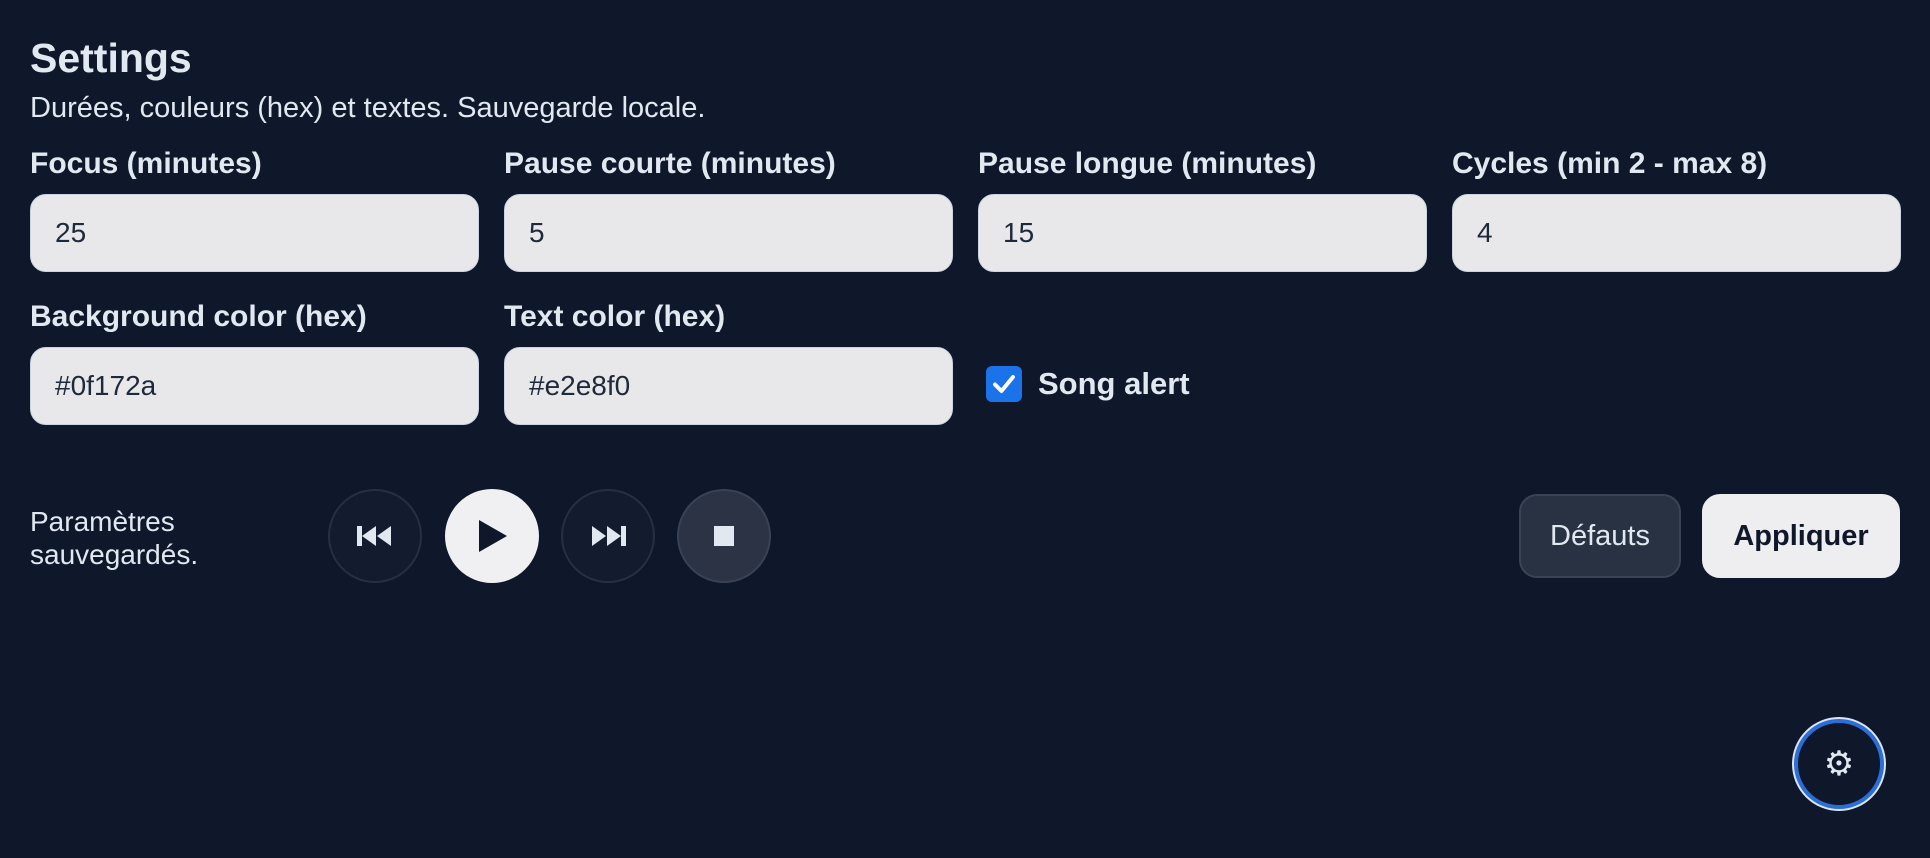  I want to click on skip-next-icon, so click(609, 536).